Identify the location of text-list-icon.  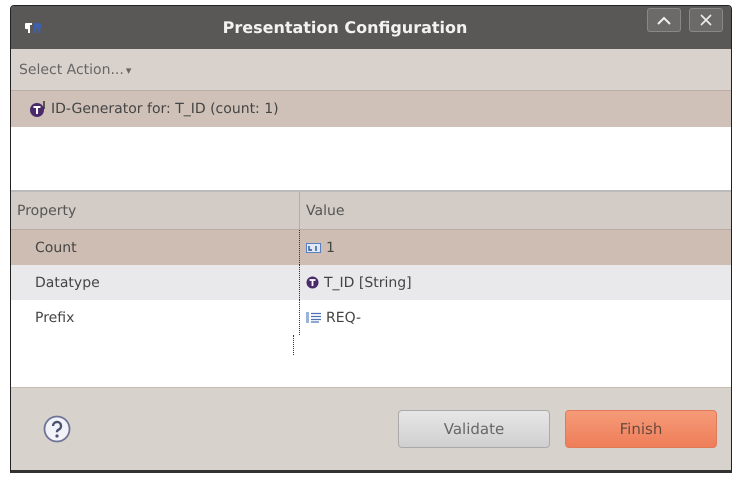
(313, 317).